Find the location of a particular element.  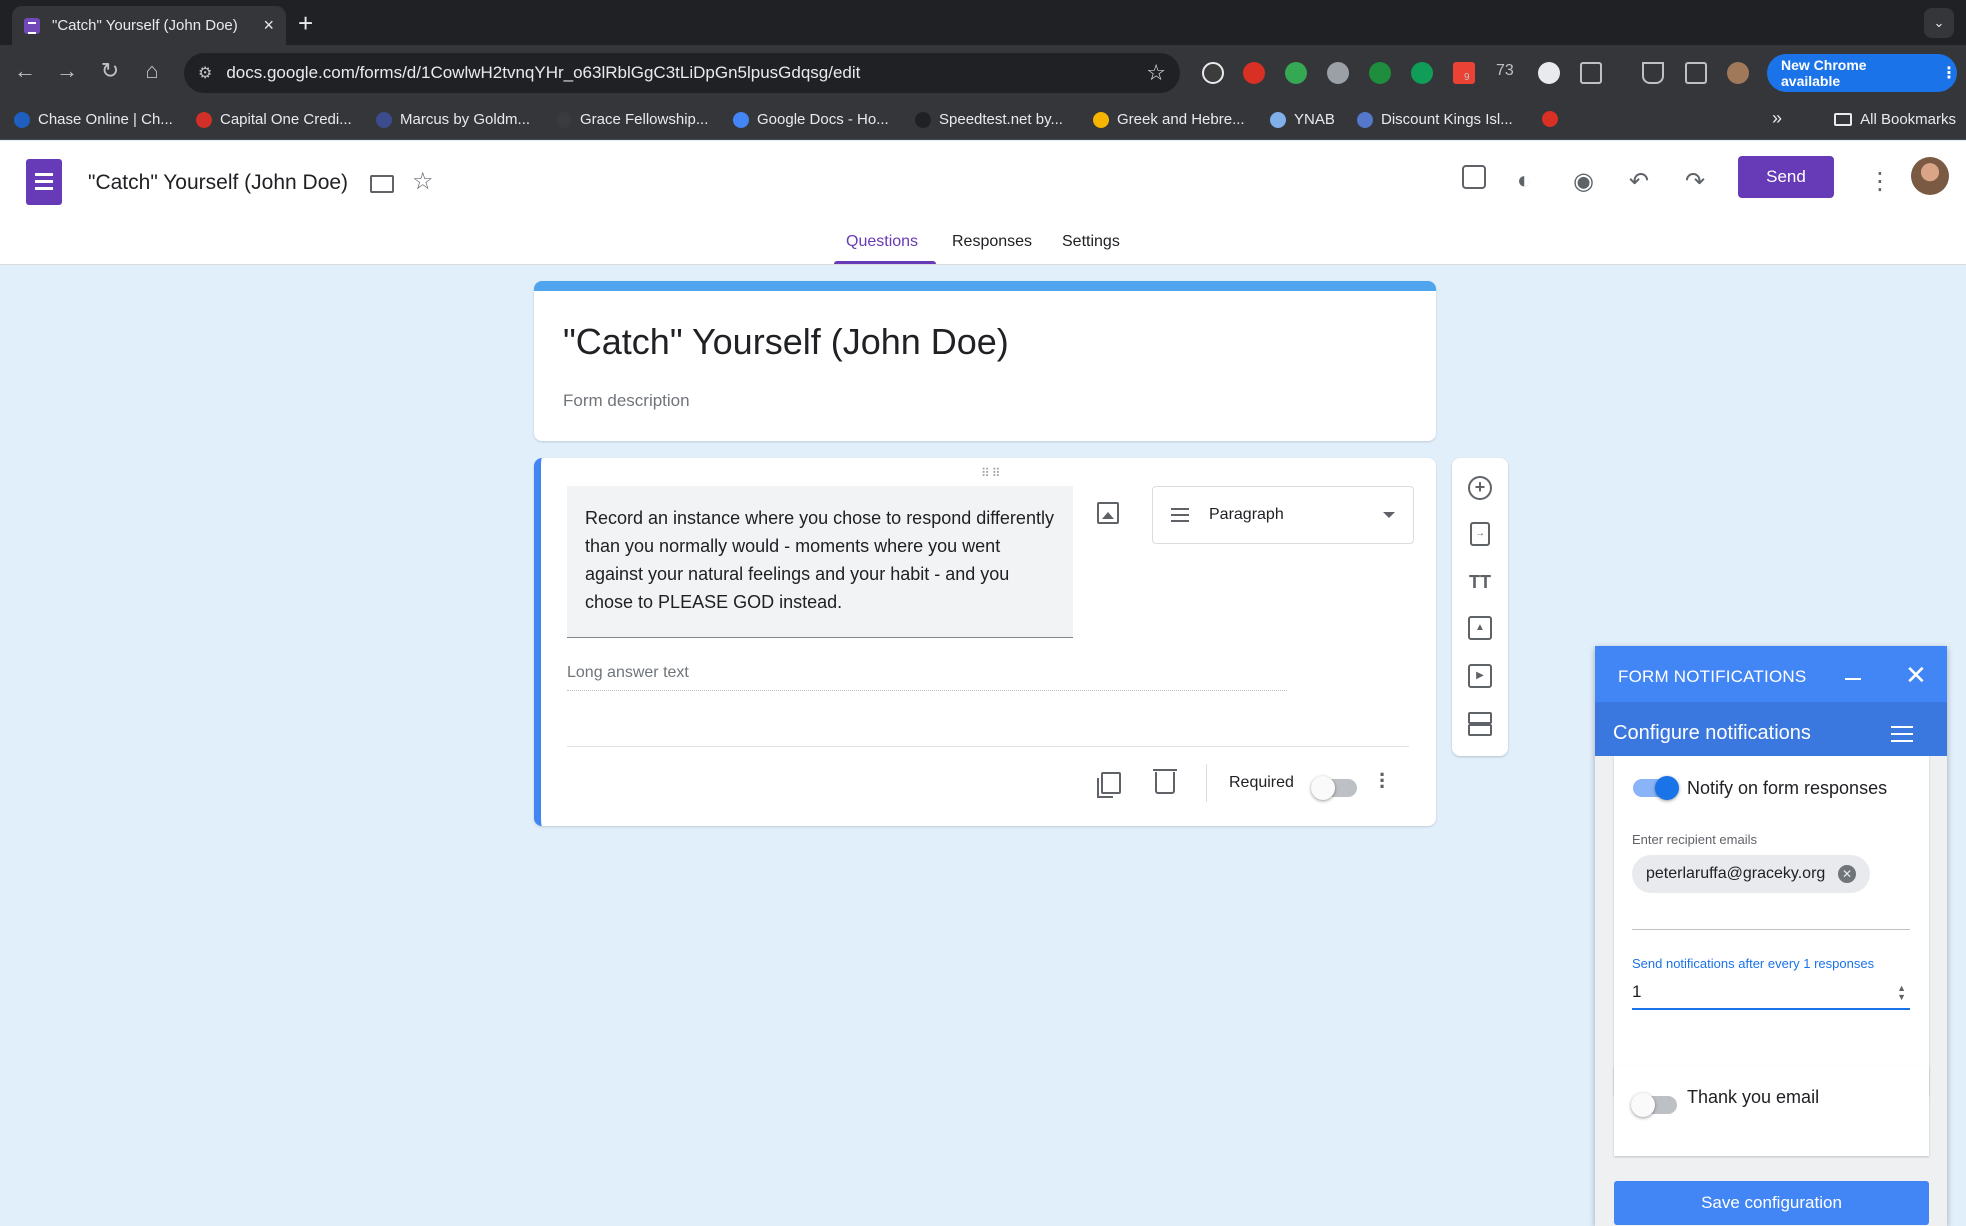

home-icon: ⌂ is located at coordinates (152, 71).